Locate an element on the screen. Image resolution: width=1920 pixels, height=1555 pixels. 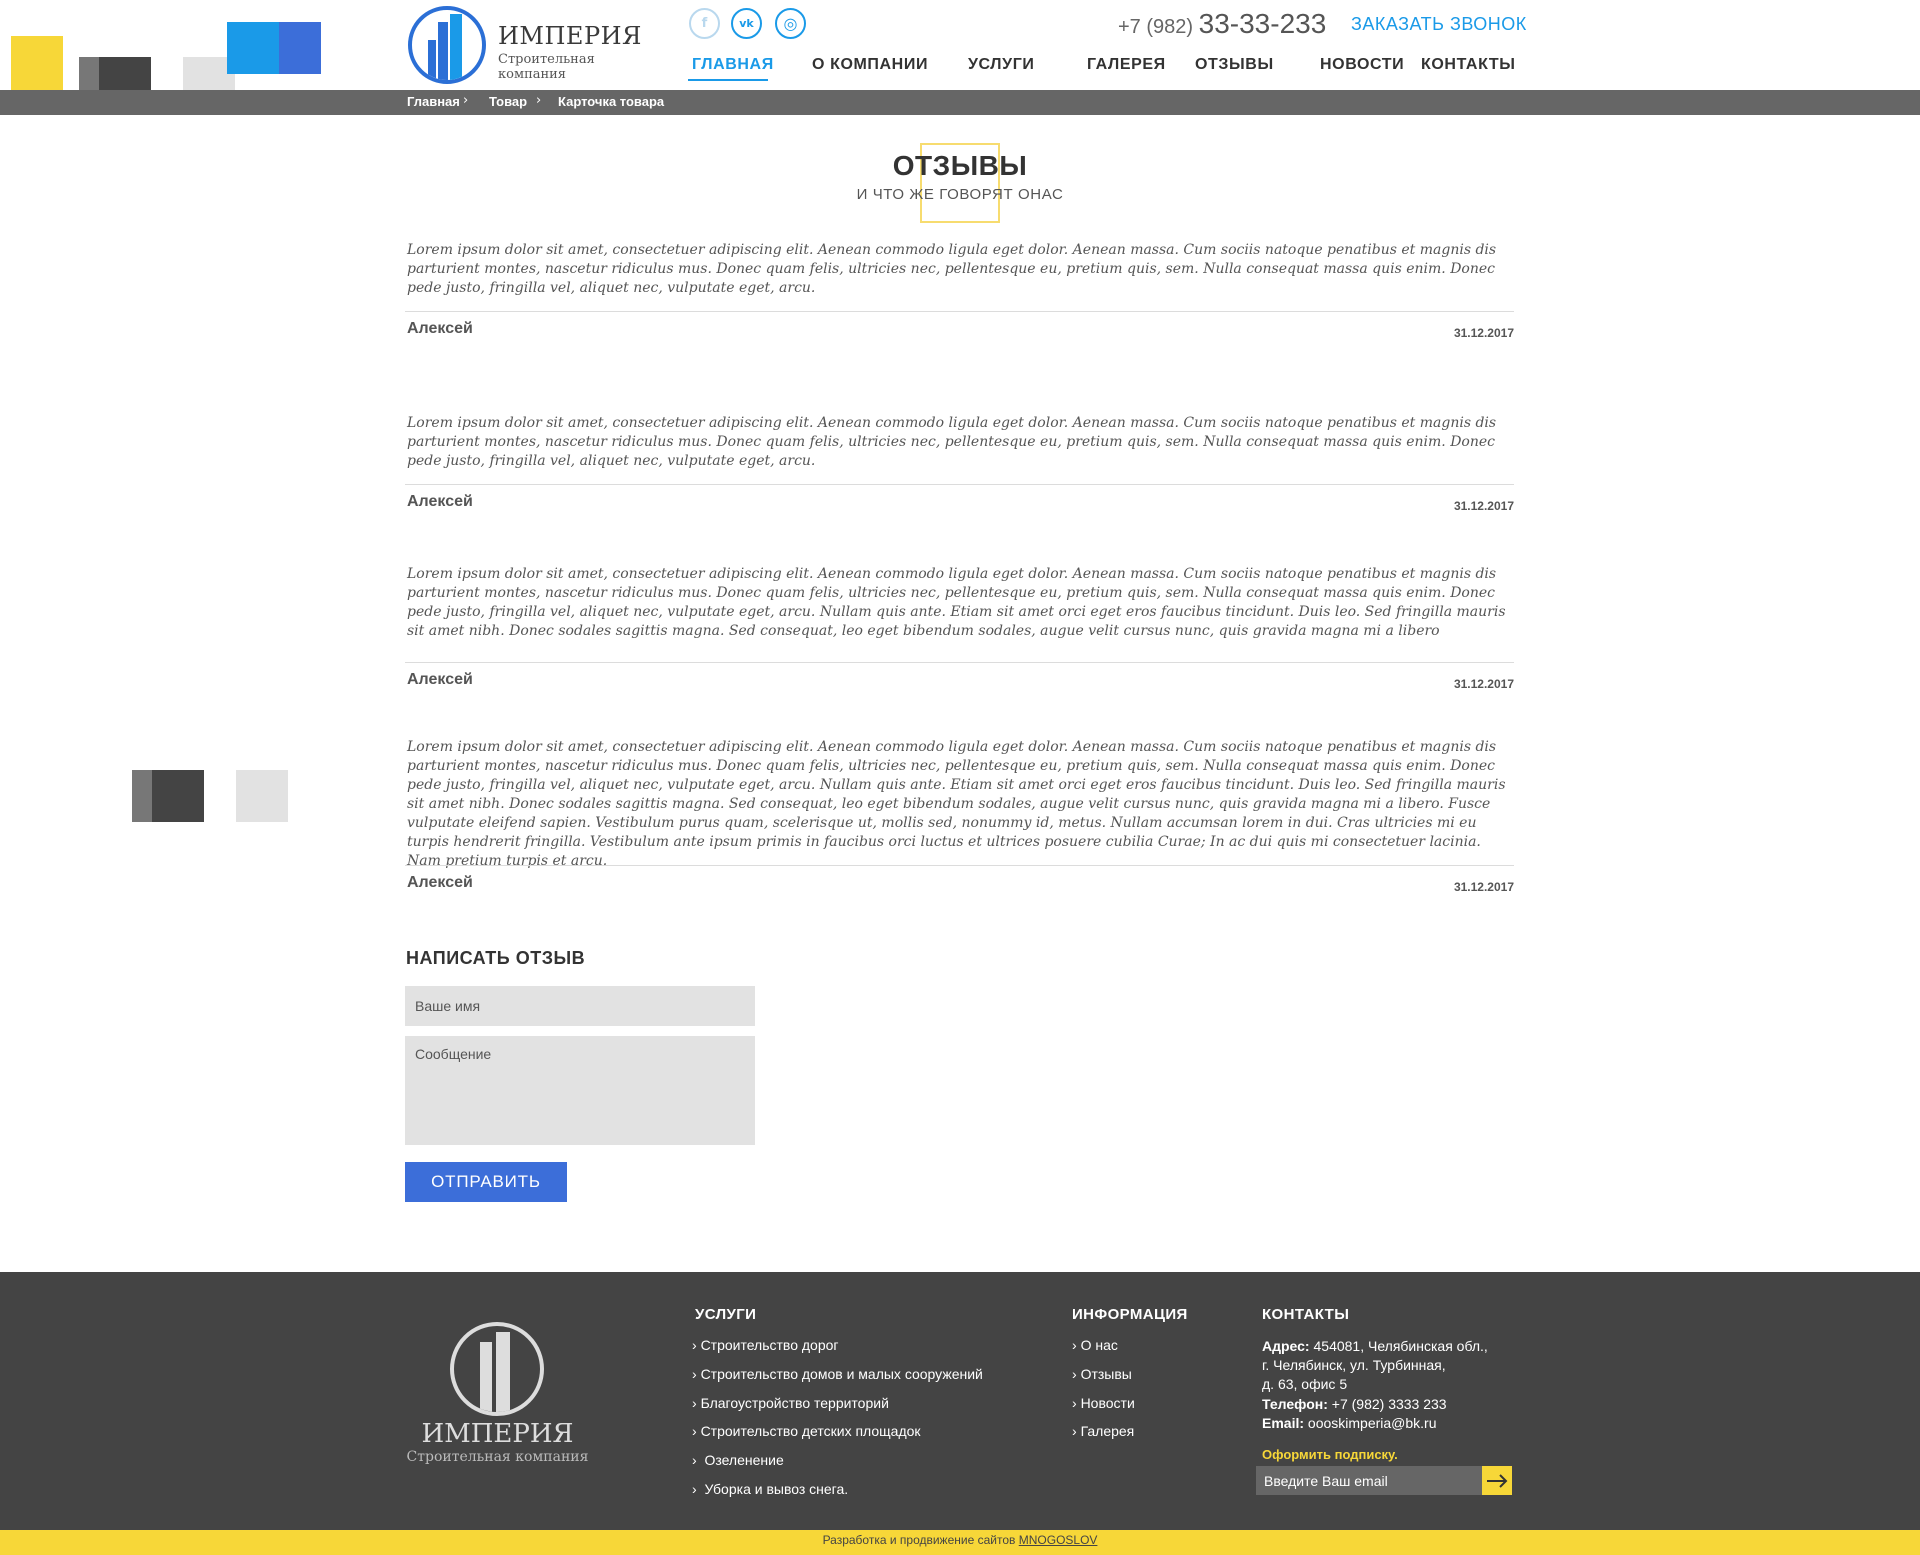
page-subtitle: И ЧТО ЖЕ ГОВОРЯТ ОНАС is located at coordinates (960, 194).